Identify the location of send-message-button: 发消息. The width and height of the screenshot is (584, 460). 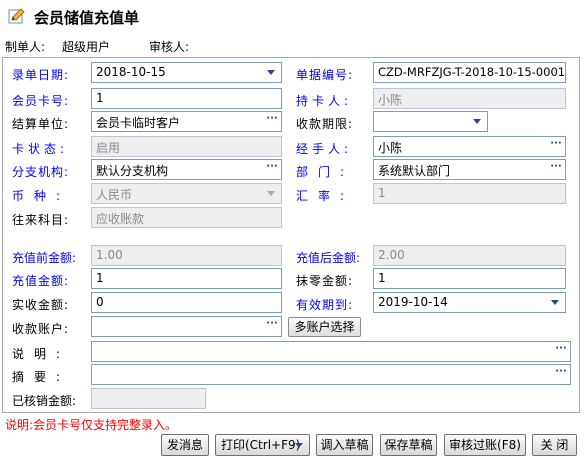
(185, 445).